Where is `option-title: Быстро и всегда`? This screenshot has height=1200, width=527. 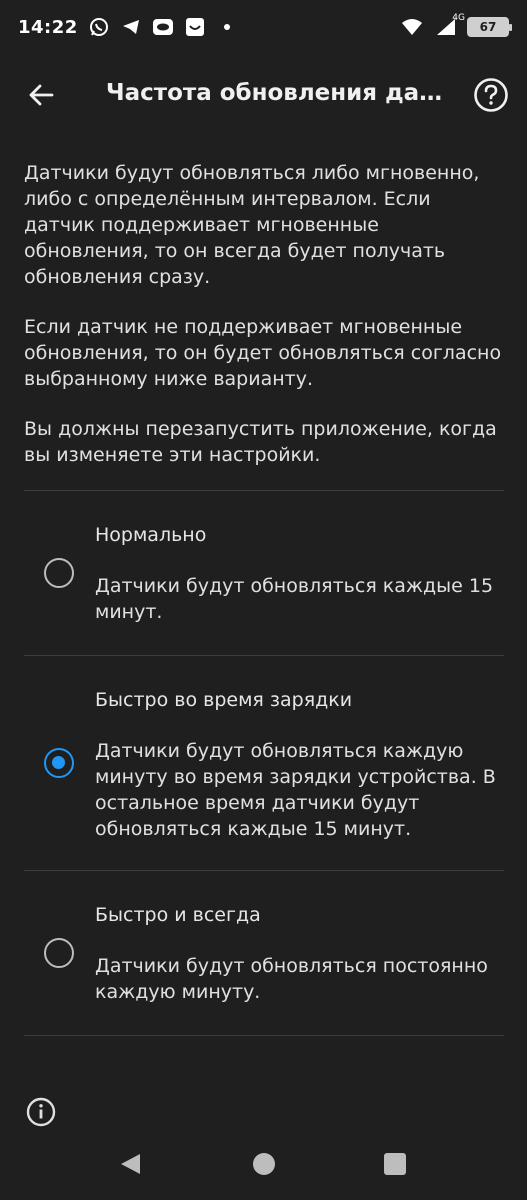
option-title: Быстро и всегда is located at coordinates (178, 915).